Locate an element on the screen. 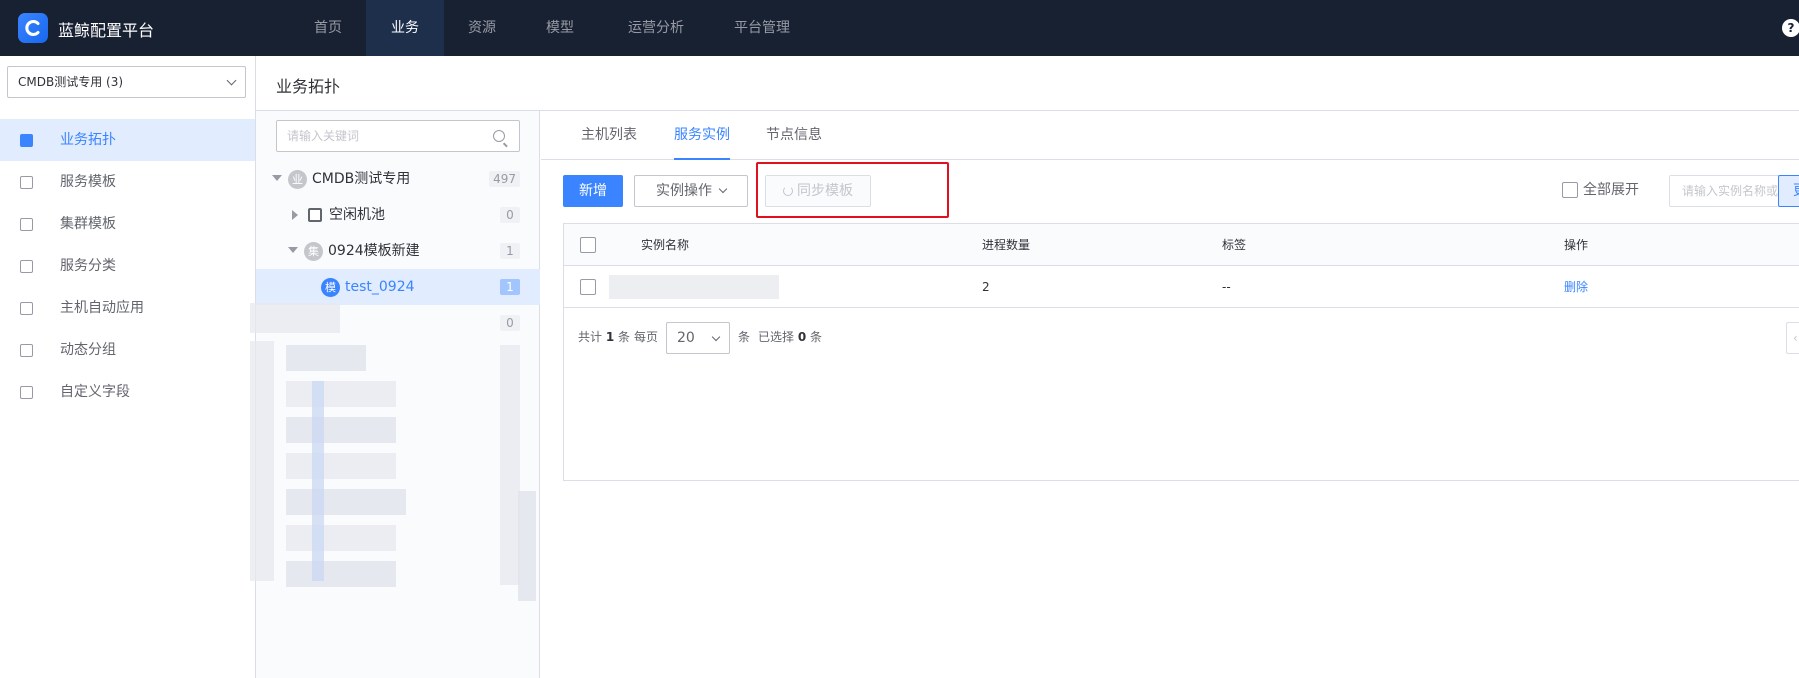  nav-resource: 资源 is located at coordinates (482, 28).